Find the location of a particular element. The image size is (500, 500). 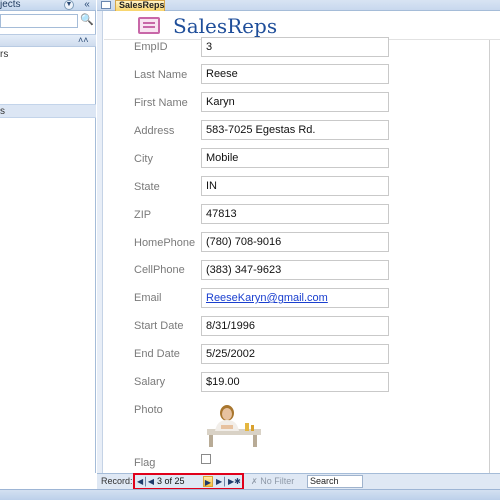

field-label-city: City is located at coordinates (143, 159).